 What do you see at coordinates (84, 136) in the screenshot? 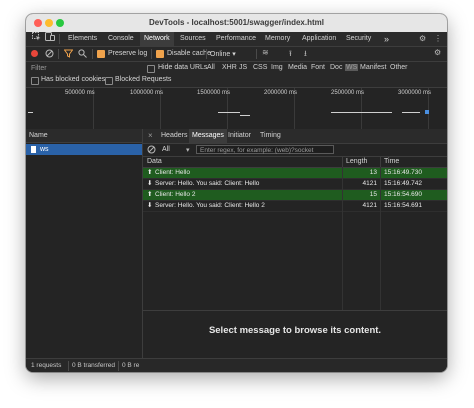
I see `name-column-header: Name` at bounding box center [84, 136].